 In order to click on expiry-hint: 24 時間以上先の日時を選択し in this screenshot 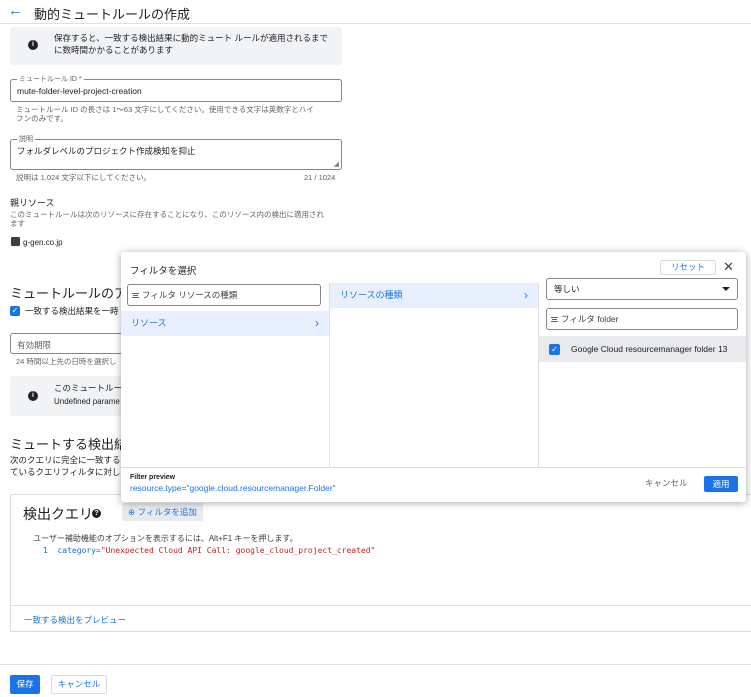, I will do `click(66, 361)`.